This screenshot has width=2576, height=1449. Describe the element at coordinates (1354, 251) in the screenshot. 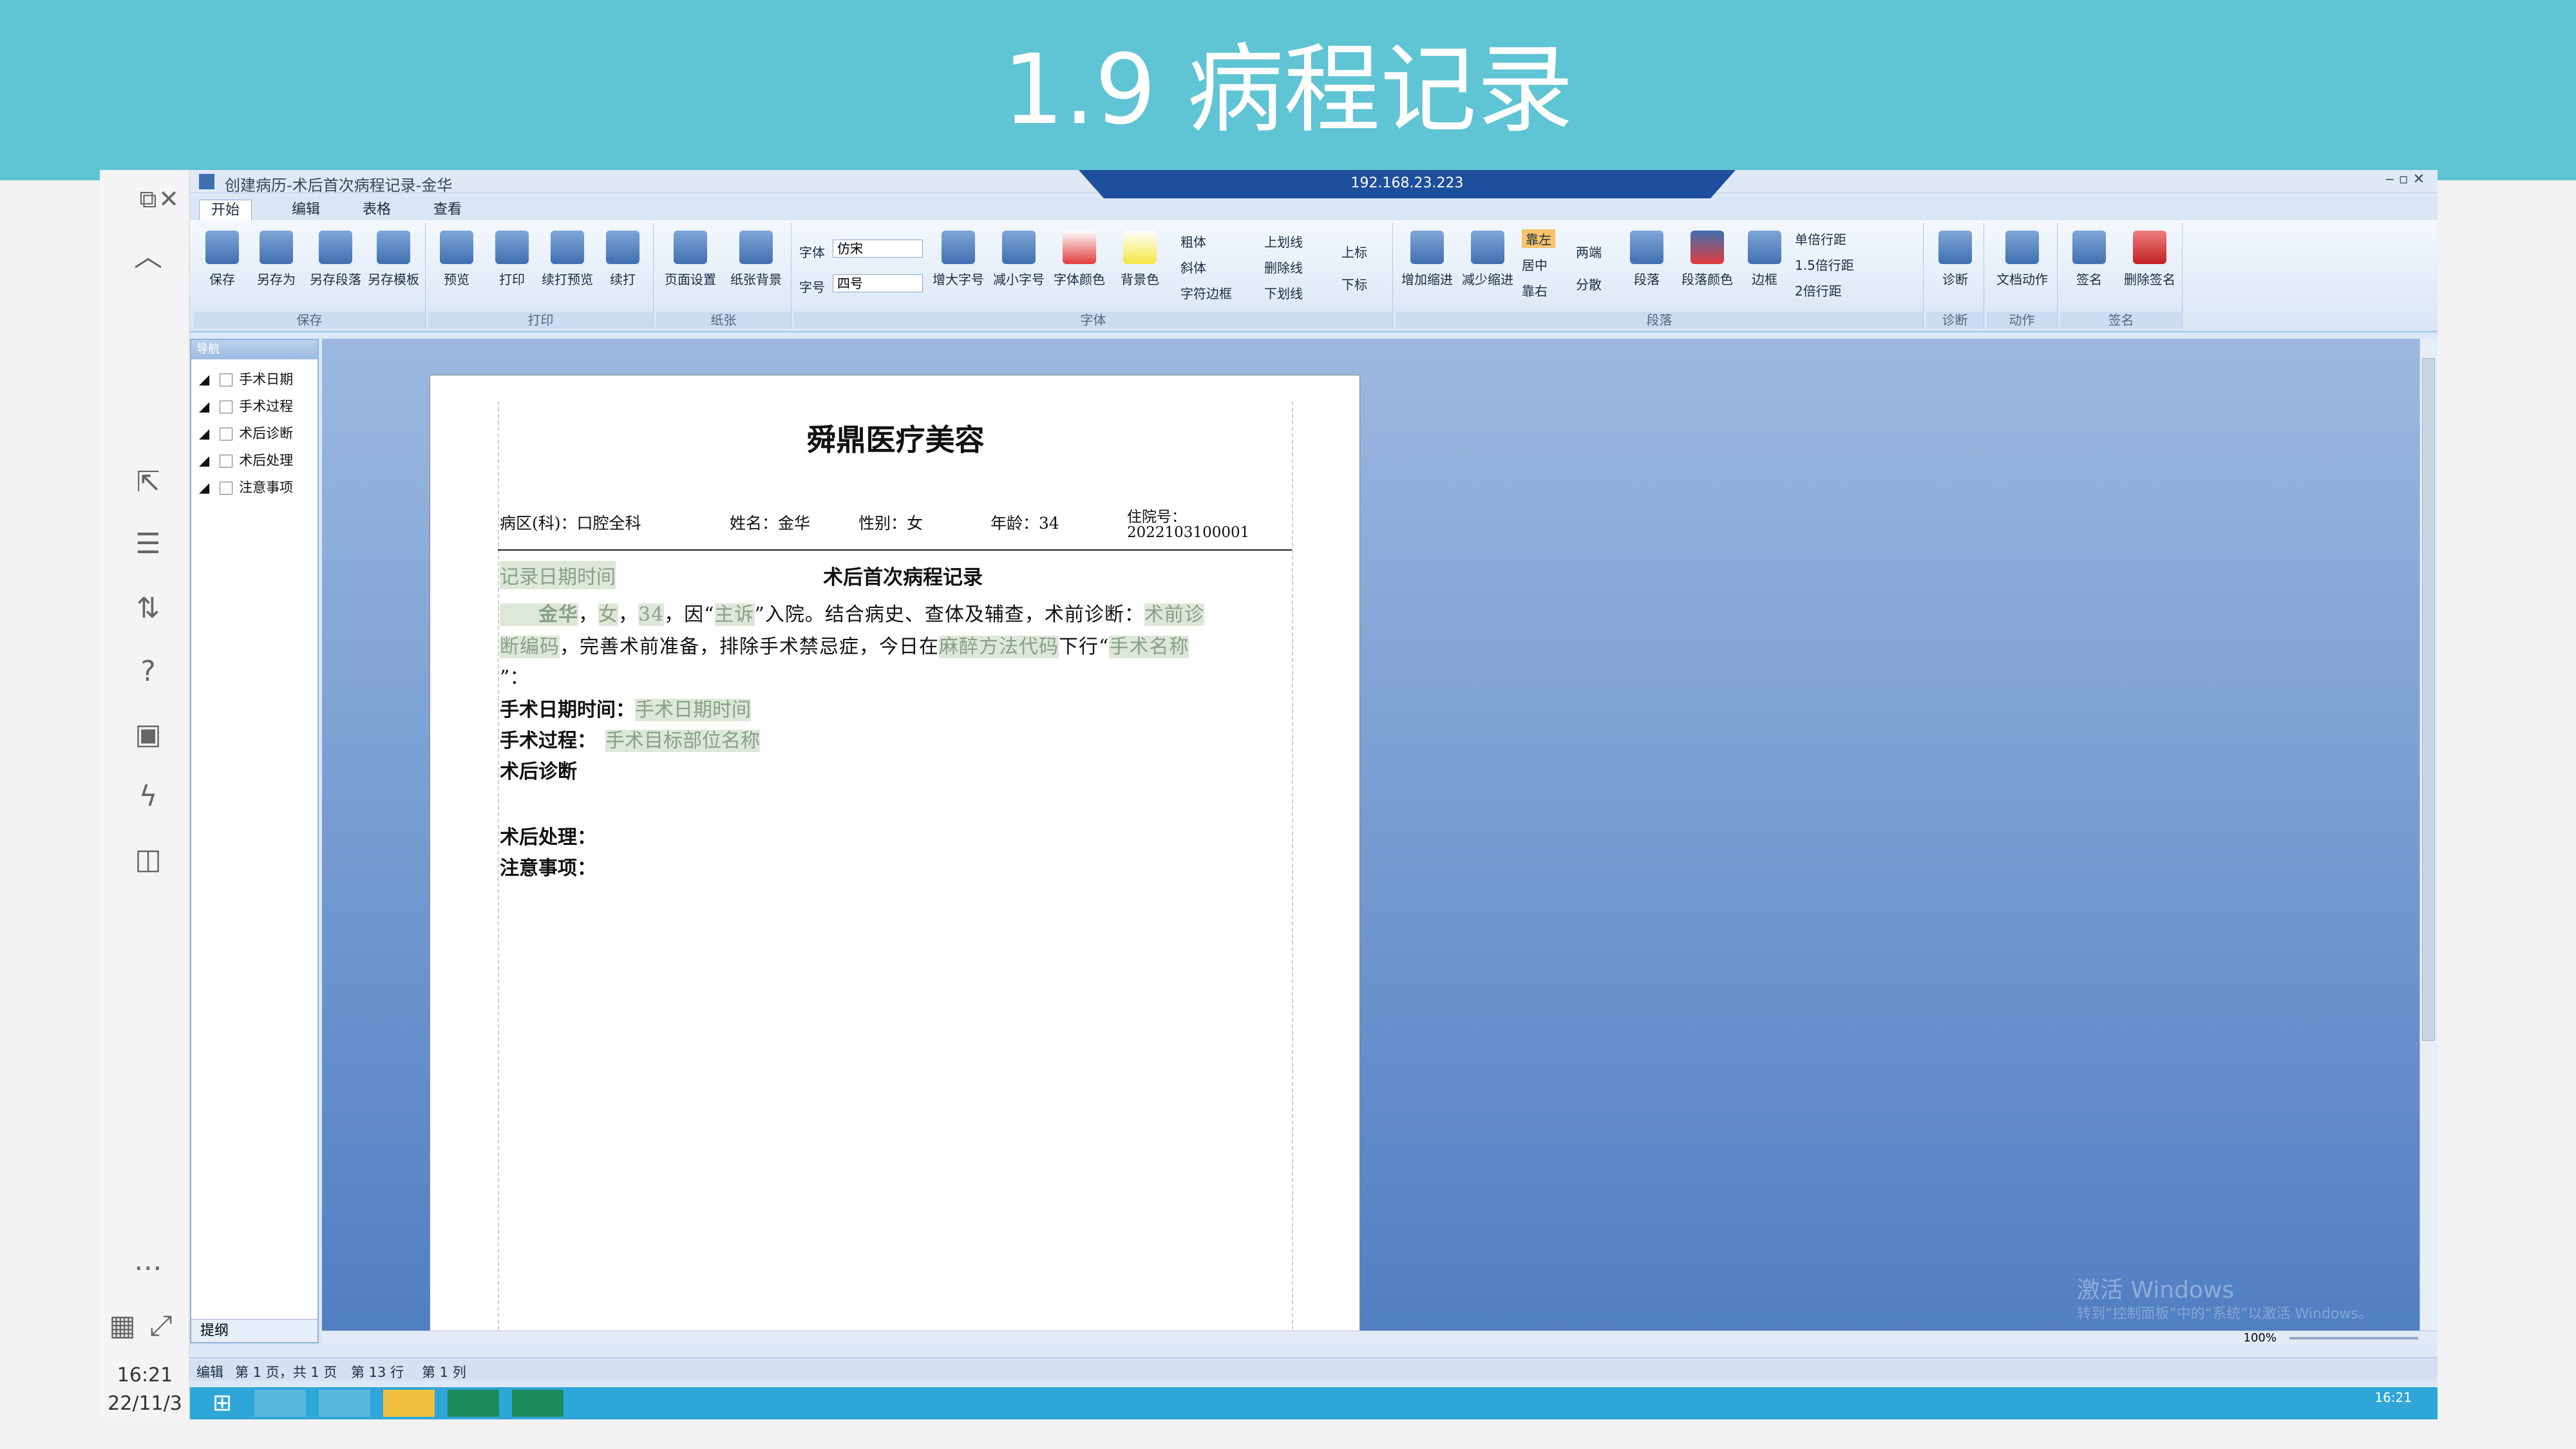

I see `superscript-button: 上标` at that location.